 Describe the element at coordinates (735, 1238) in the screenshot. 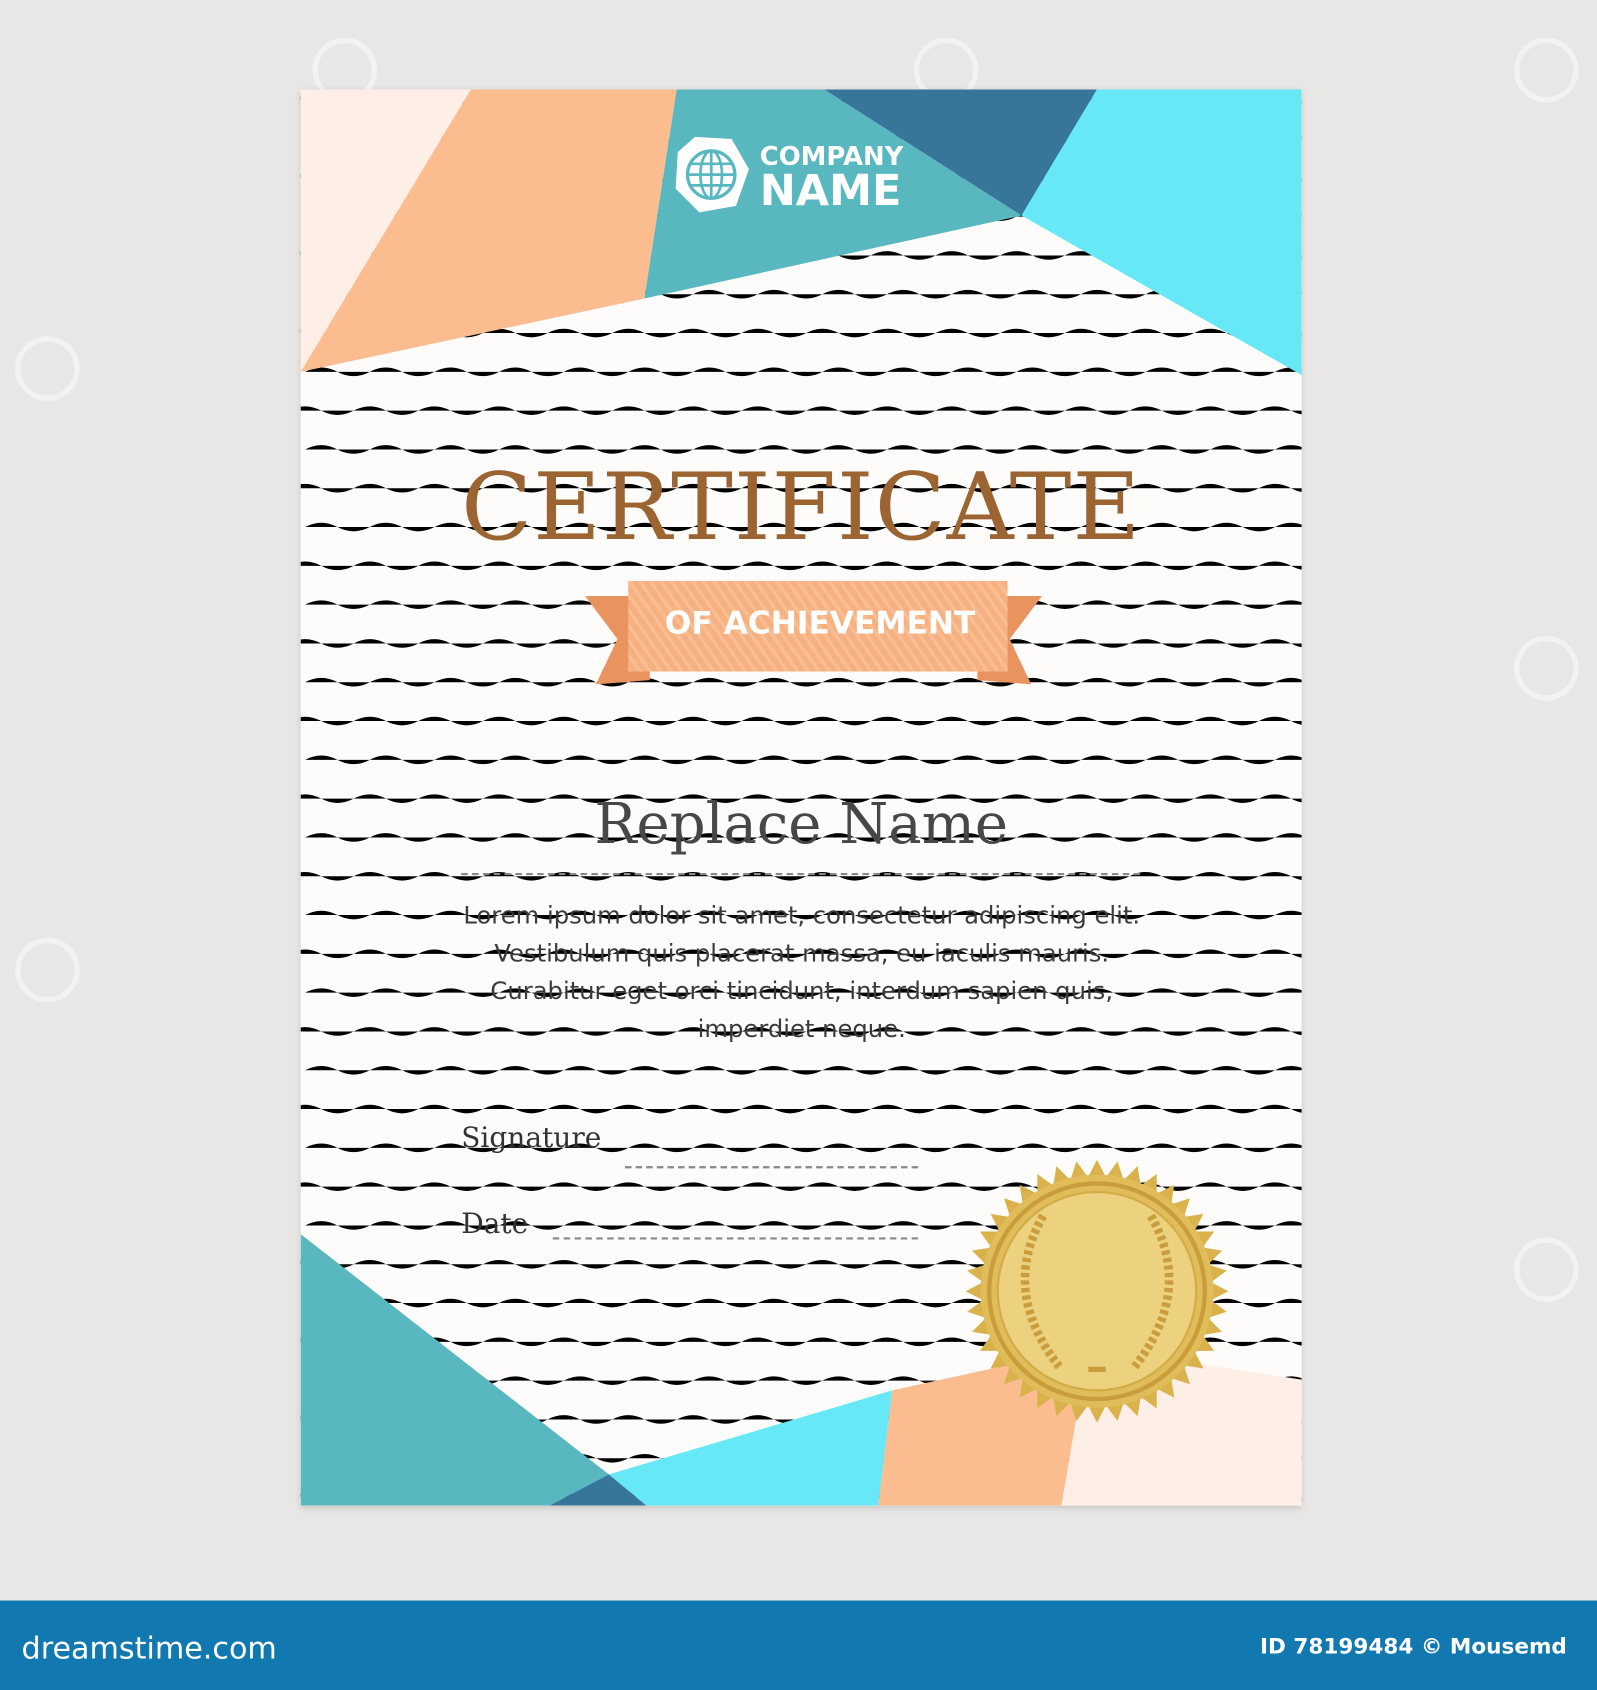

I see `date-line` at that location.